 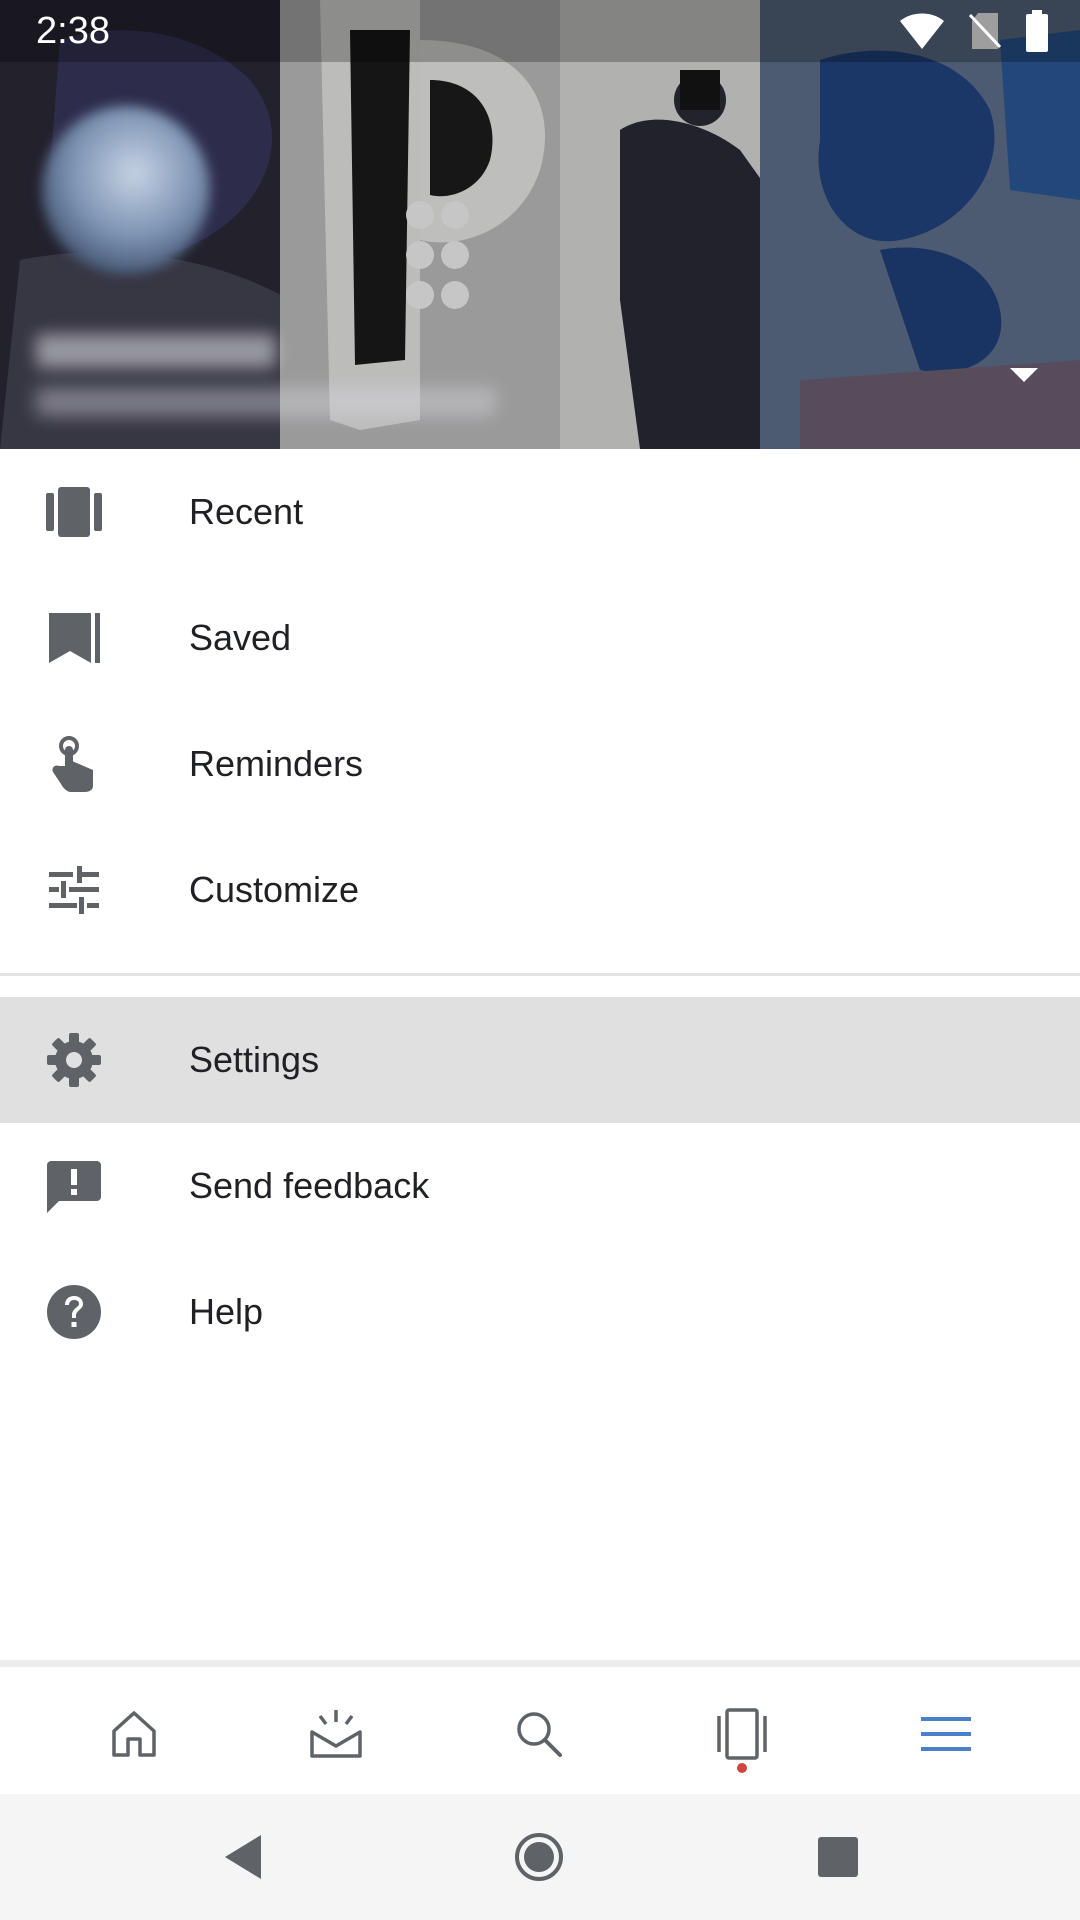 What do you see at coordinates (74, 1060) in the screenshot?
I see `gear-icon` at bounding box center [74, 1060].